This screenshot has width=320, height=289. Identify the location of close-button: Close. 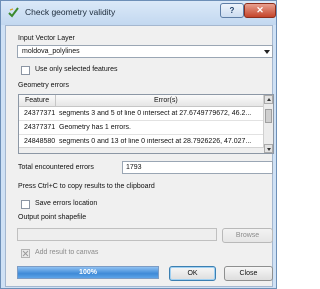
(248, 273).